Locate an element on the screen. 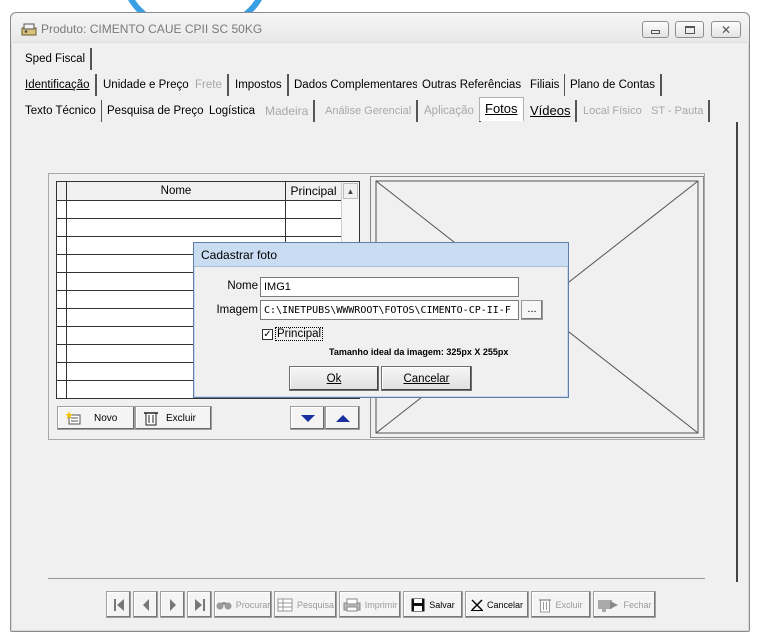  app-icon is located at coordinates (29, 29).